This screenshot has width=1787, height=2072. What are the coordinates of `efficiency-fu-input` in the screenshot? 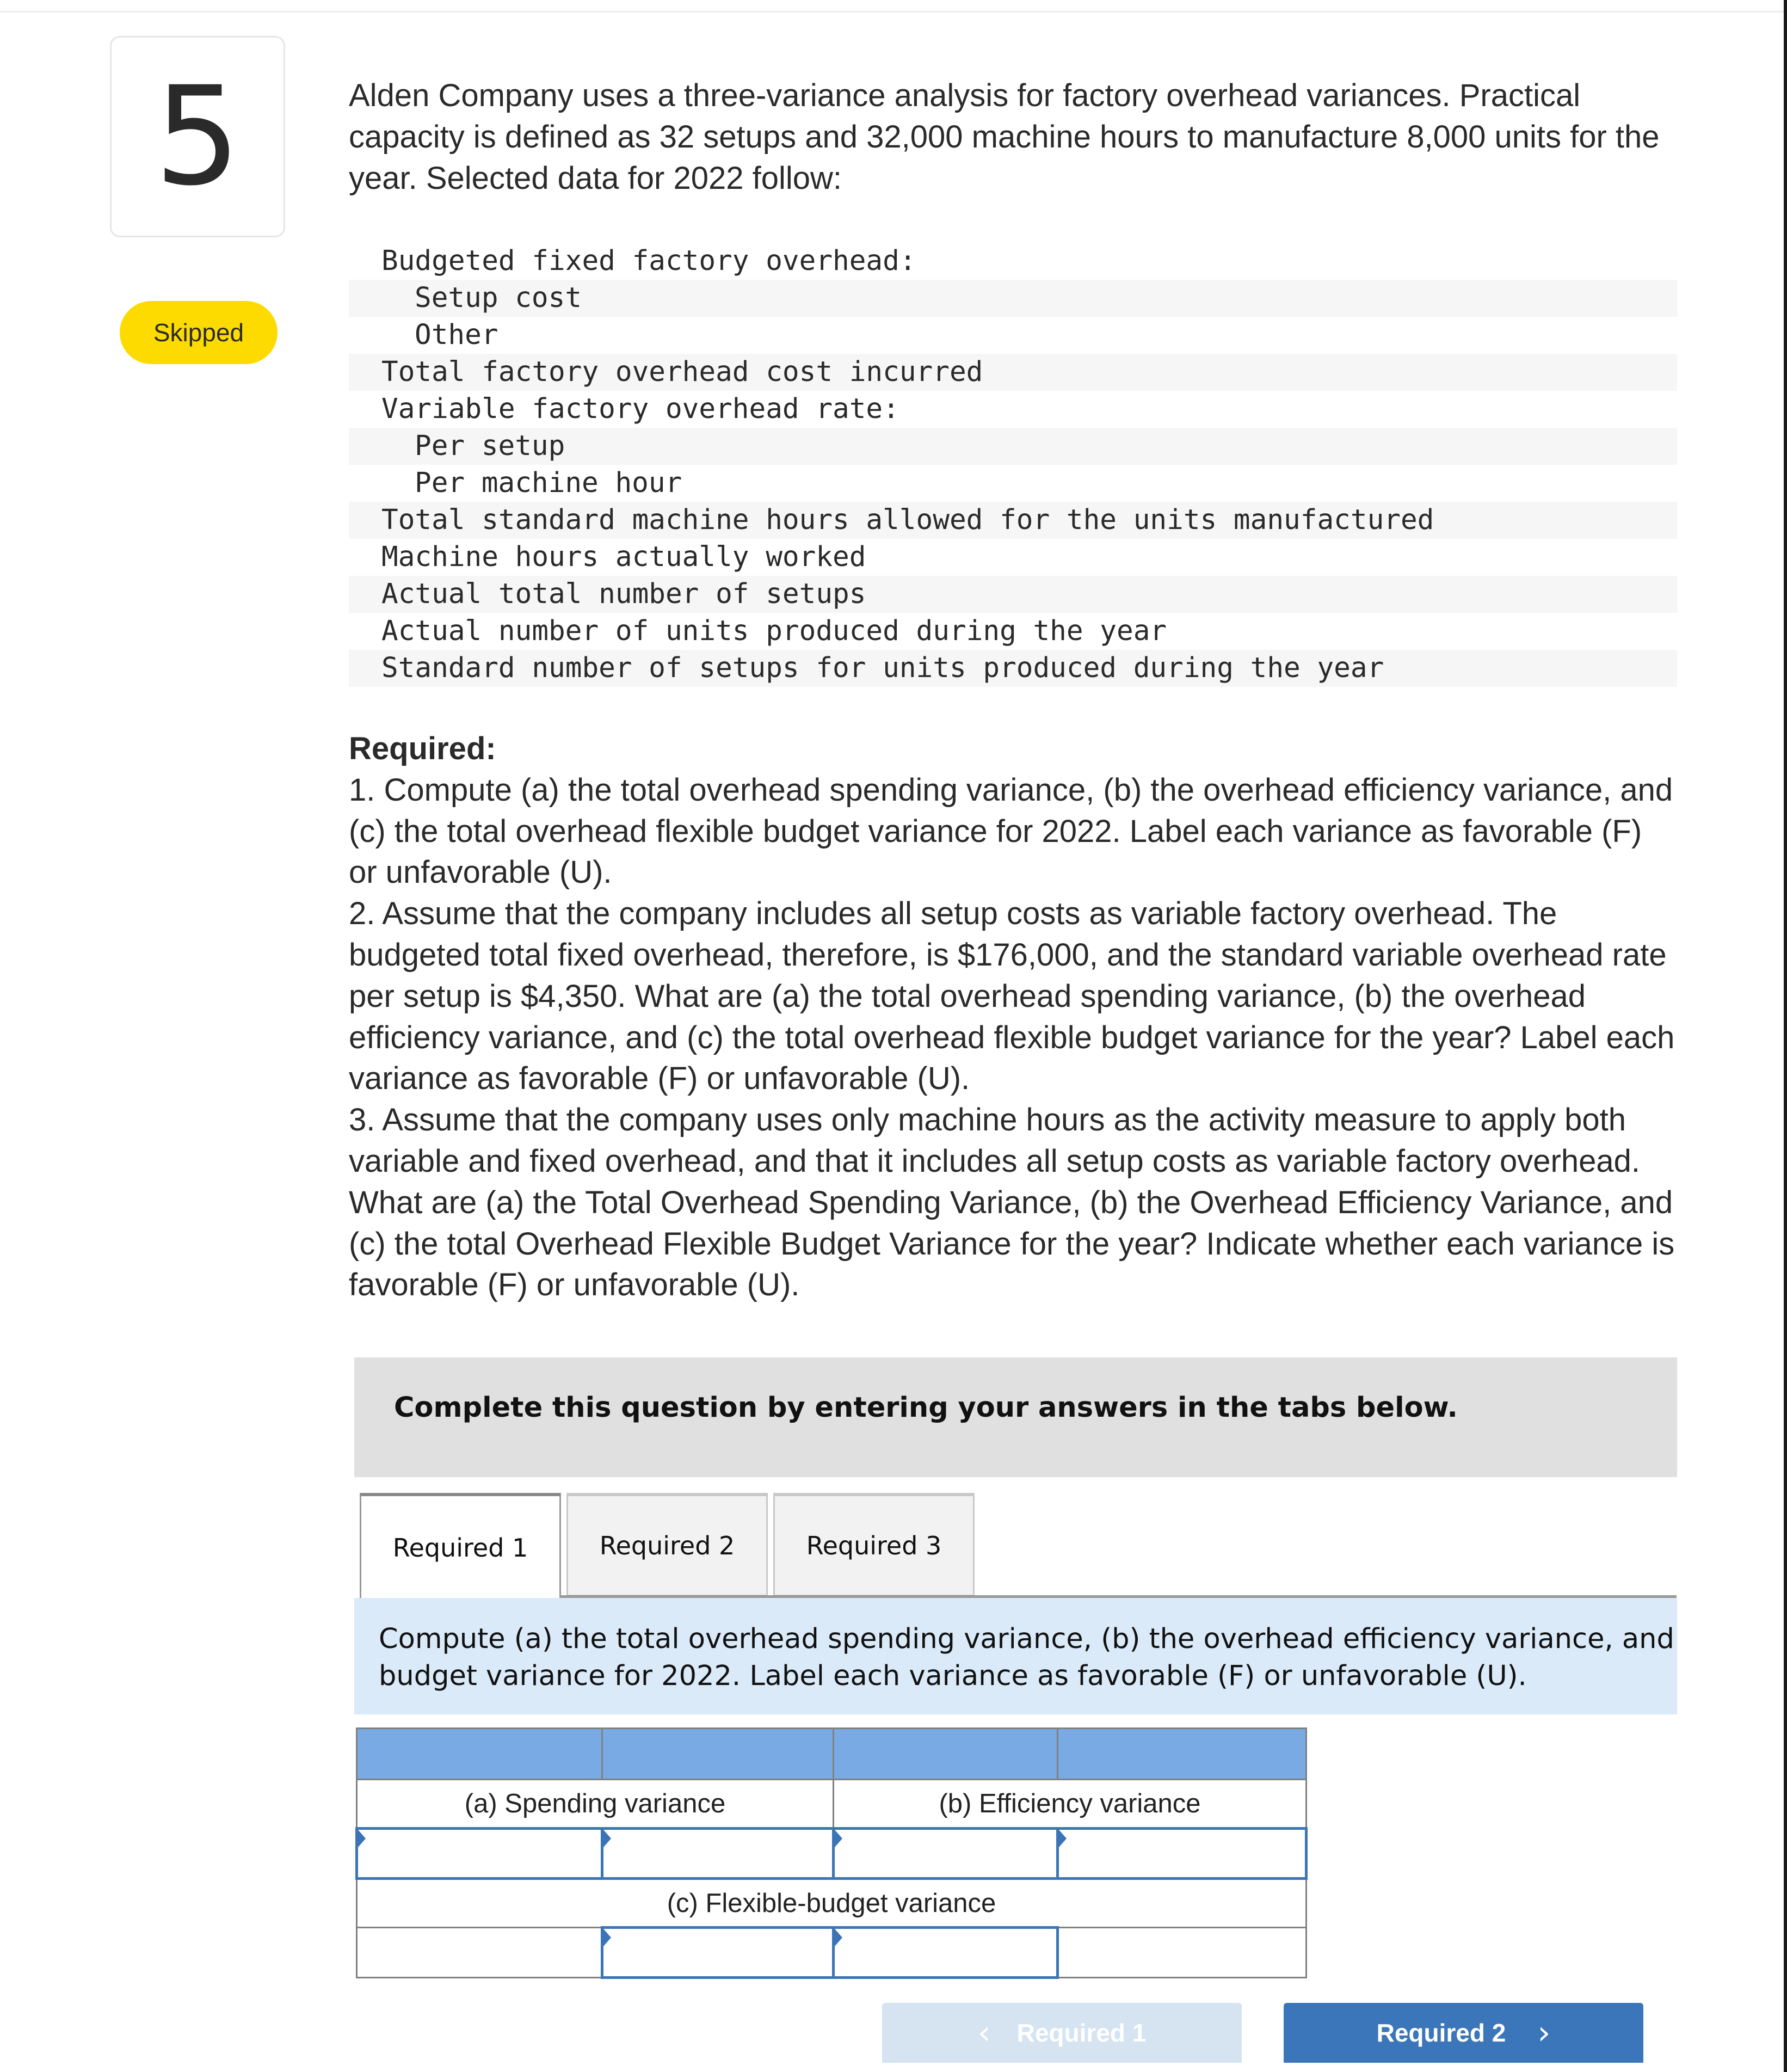 It's located at (1182, 1853).